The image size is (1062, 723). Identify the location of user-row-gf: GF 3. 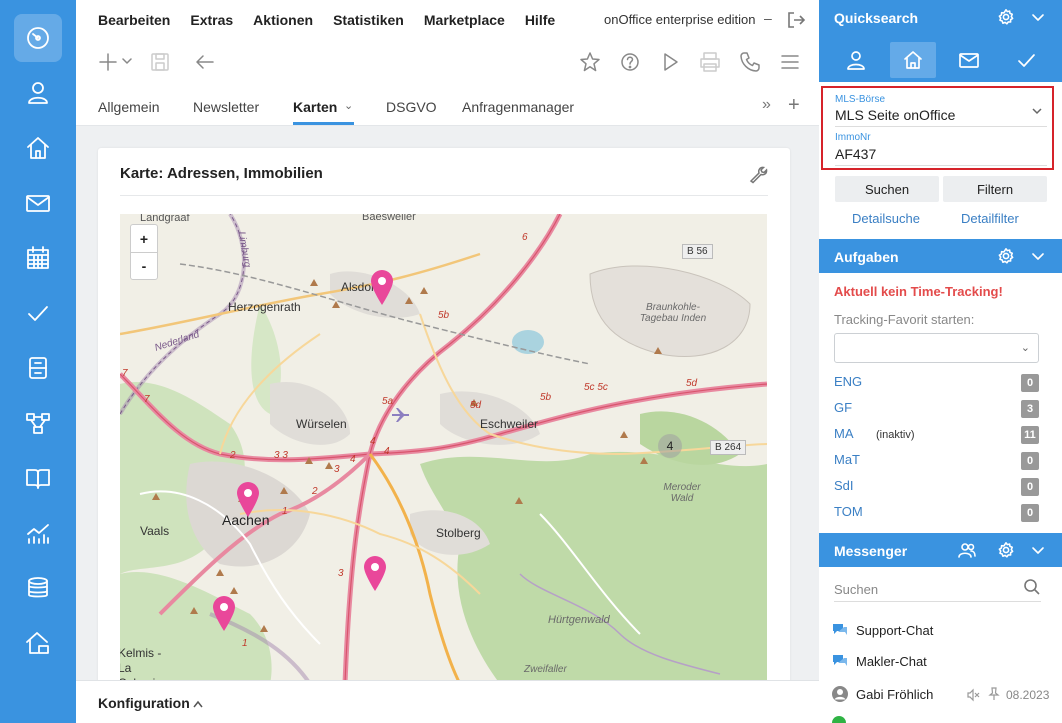
(936, 410).